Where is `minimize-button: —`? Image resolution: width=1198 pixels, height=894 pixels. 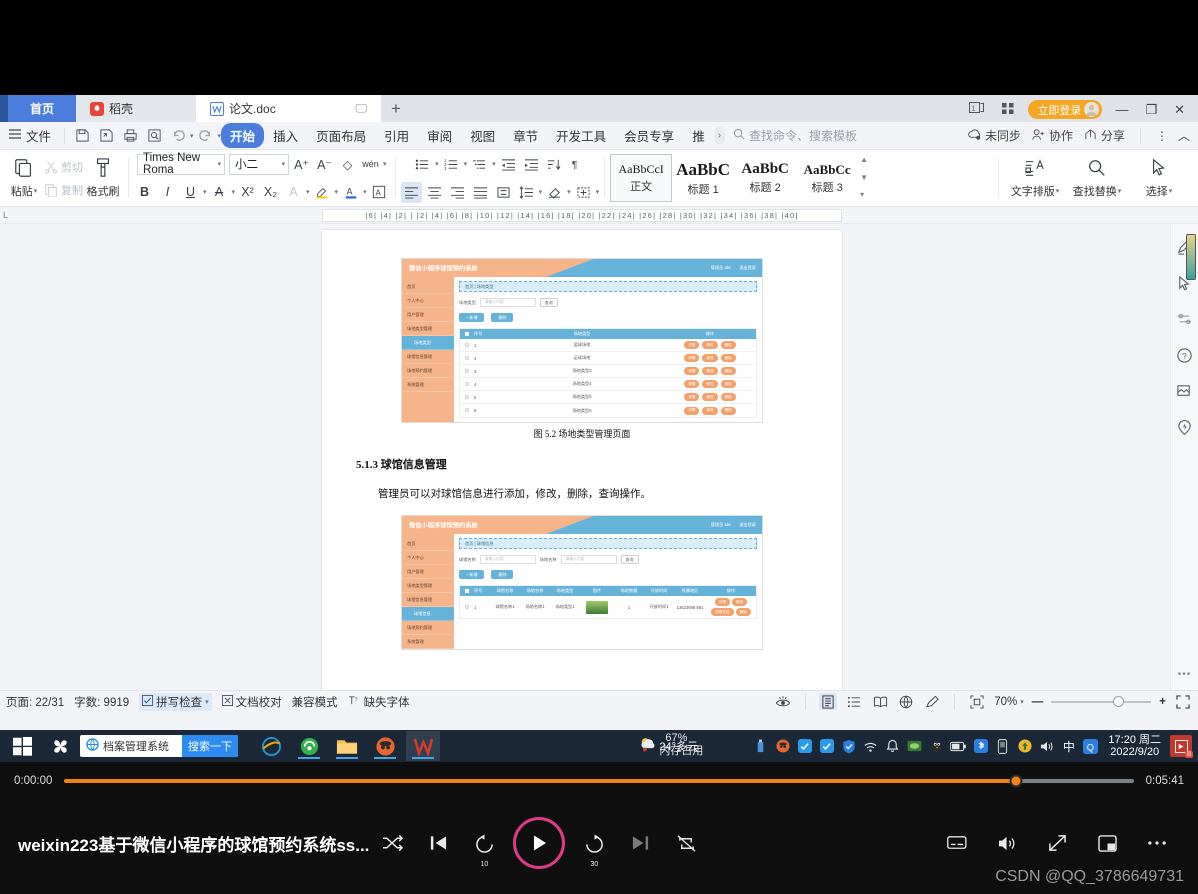 minimize-button: — is located at coordinates (1121, 109).